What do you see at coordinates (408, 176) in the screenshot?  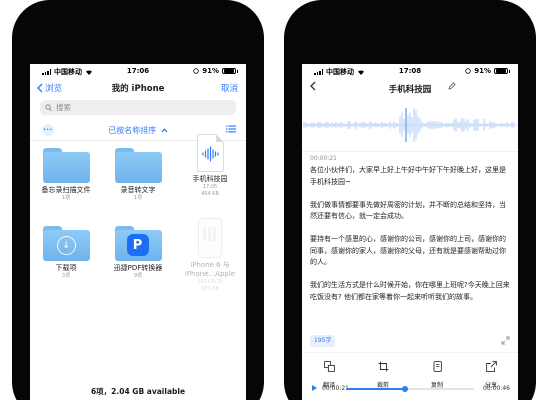 I see `transcript-paragraph: 各位小伙伴们，大家早上好上午好中午好下午好晚上好，这里是手机科技园~` at bounding box center [408, 176].